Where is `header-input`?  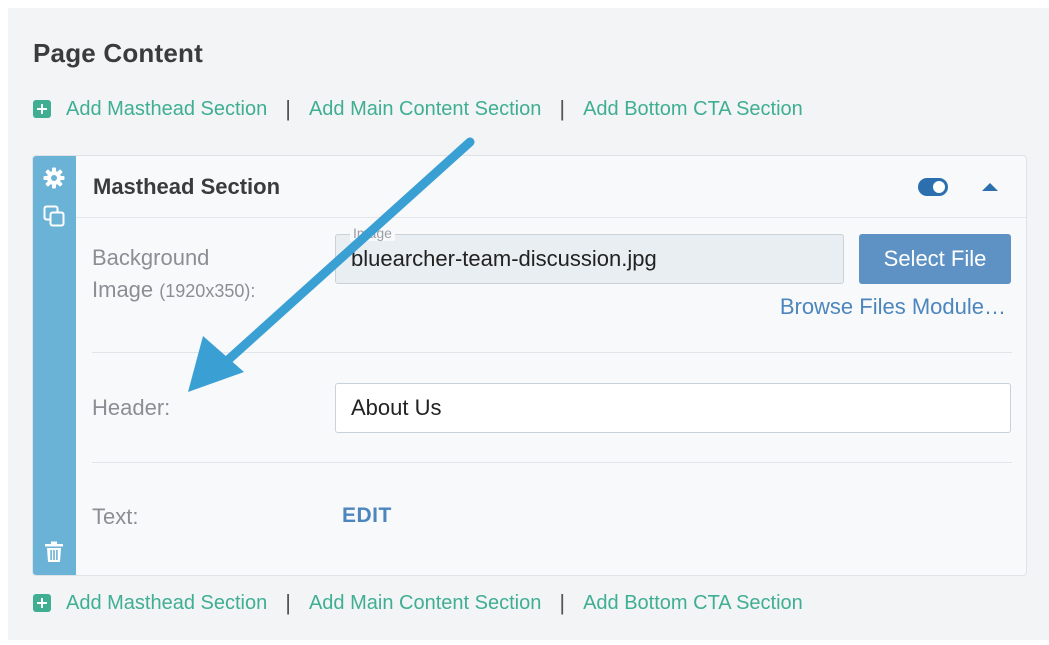 header-input is located at coordinates (673, 408).